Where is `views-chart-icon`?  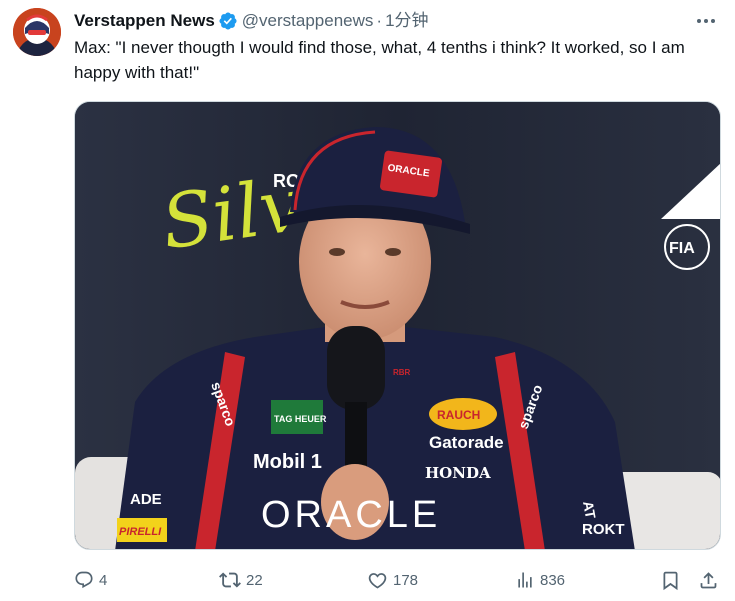 views-chart-icon is located at coordinates (525, 580).